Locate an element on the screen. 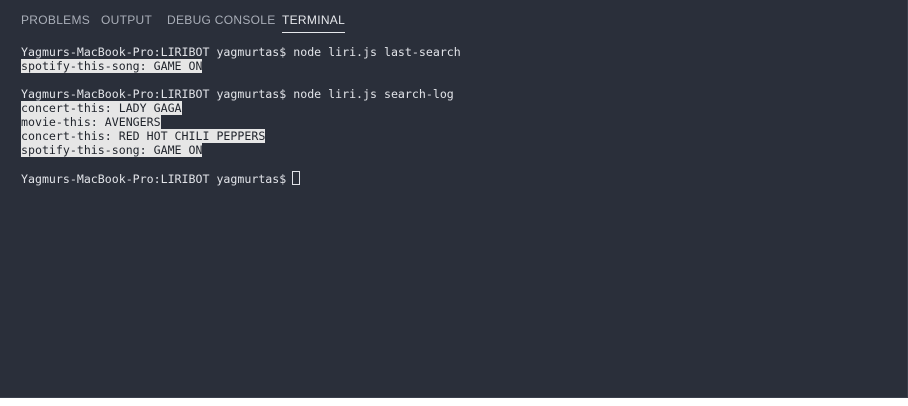  tab-debug-console-label: DEBUG CONSOLE is located at coordinates (221, 20).